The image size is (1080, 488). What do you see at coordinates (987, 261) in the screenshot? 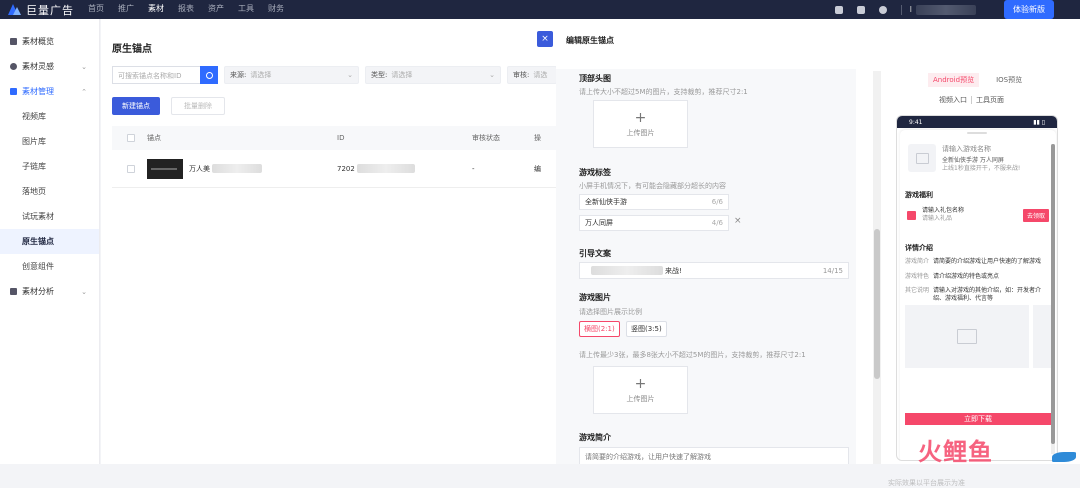
I see `detail-value: 请简要的介绍游戏让用户快速的了解游戏` at bounding box center [987, 261].